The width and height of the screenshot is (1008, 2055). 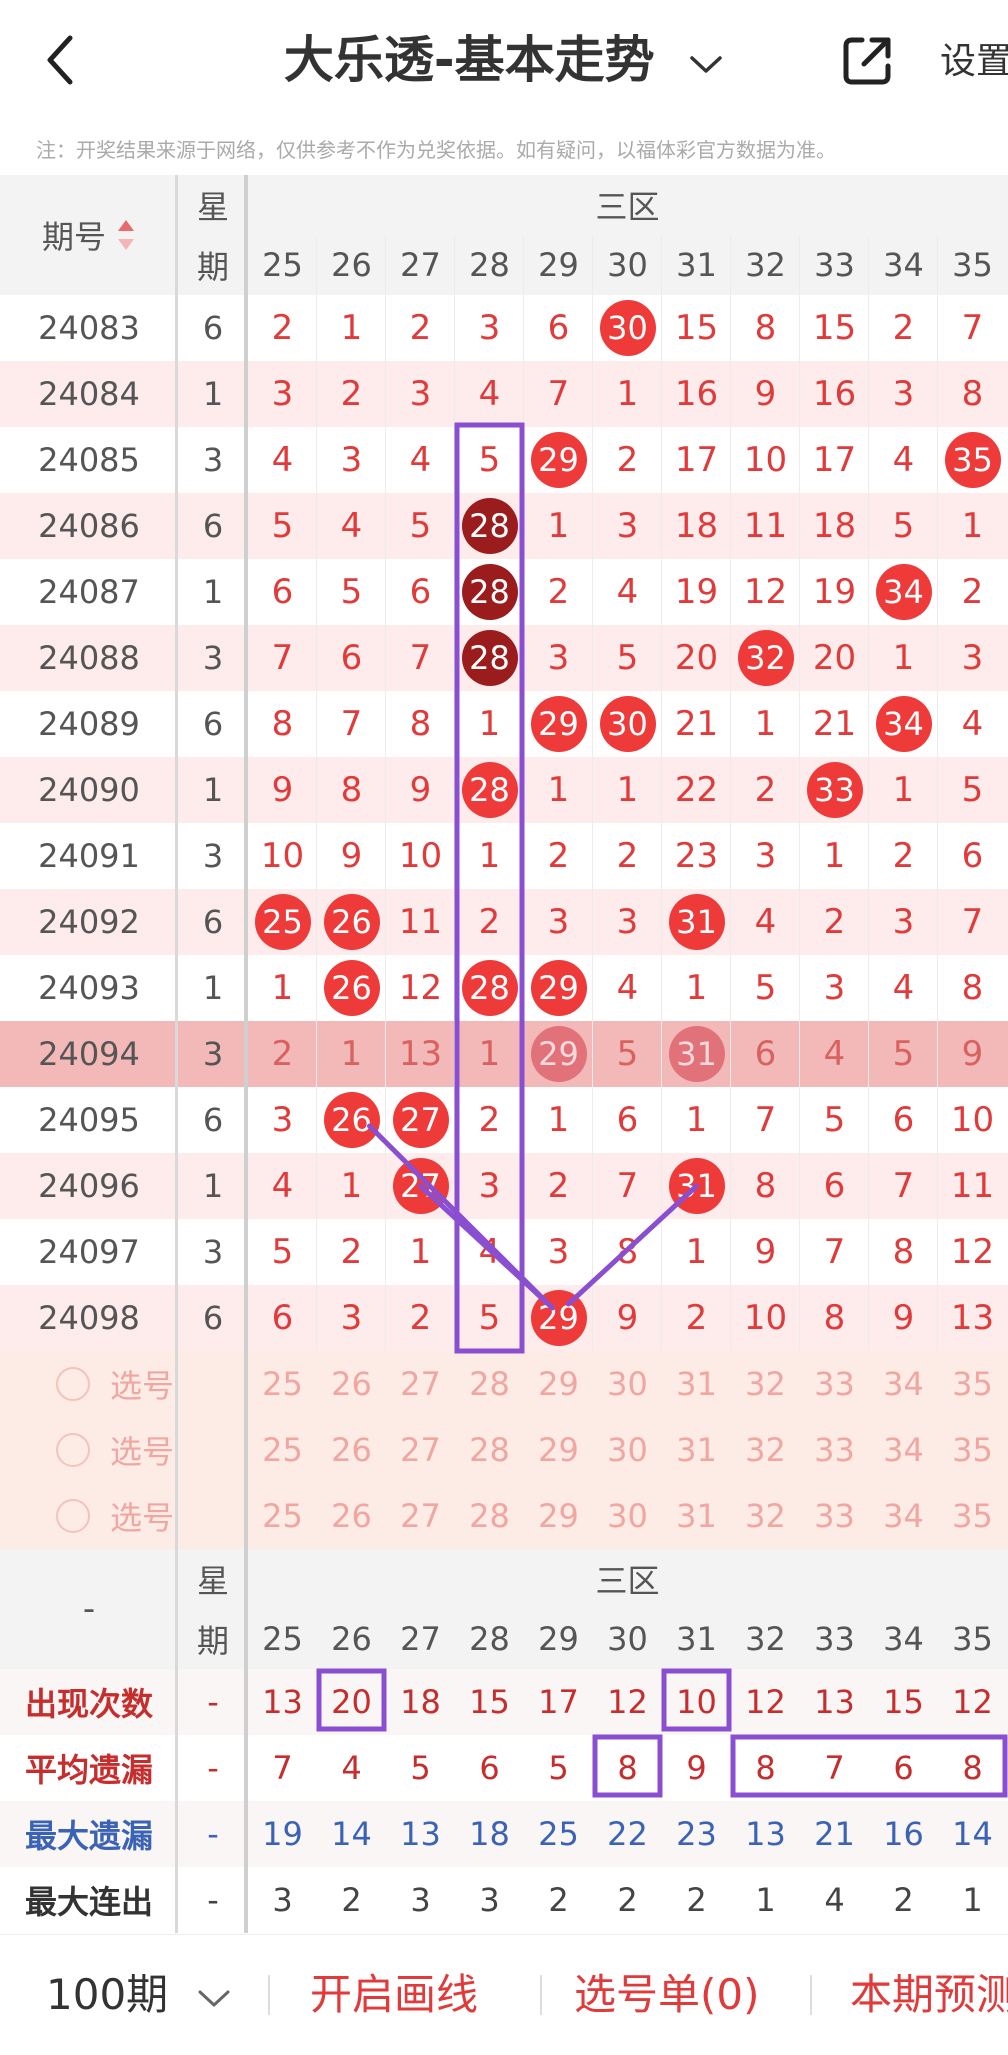 I want to click on miss-count: 12, so click(x=765, y=592).